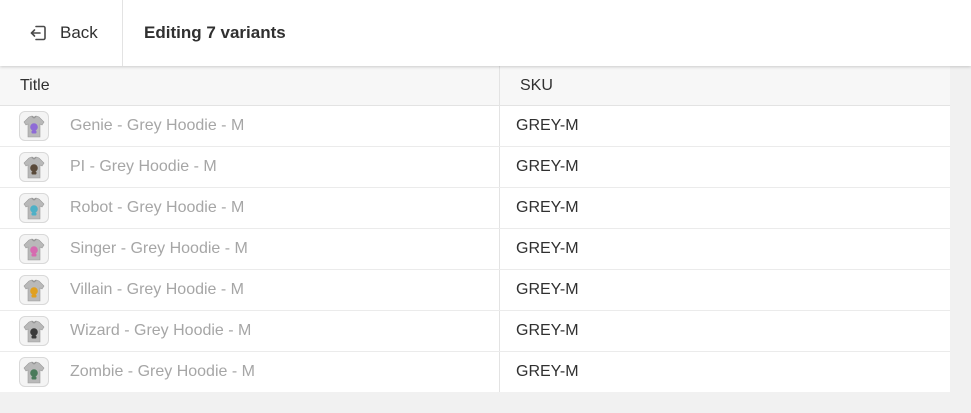 The height and width of the screenshot is (413, 971). I want to click on table-row: PI - Grey Hoodie - M, so click(475, 167).